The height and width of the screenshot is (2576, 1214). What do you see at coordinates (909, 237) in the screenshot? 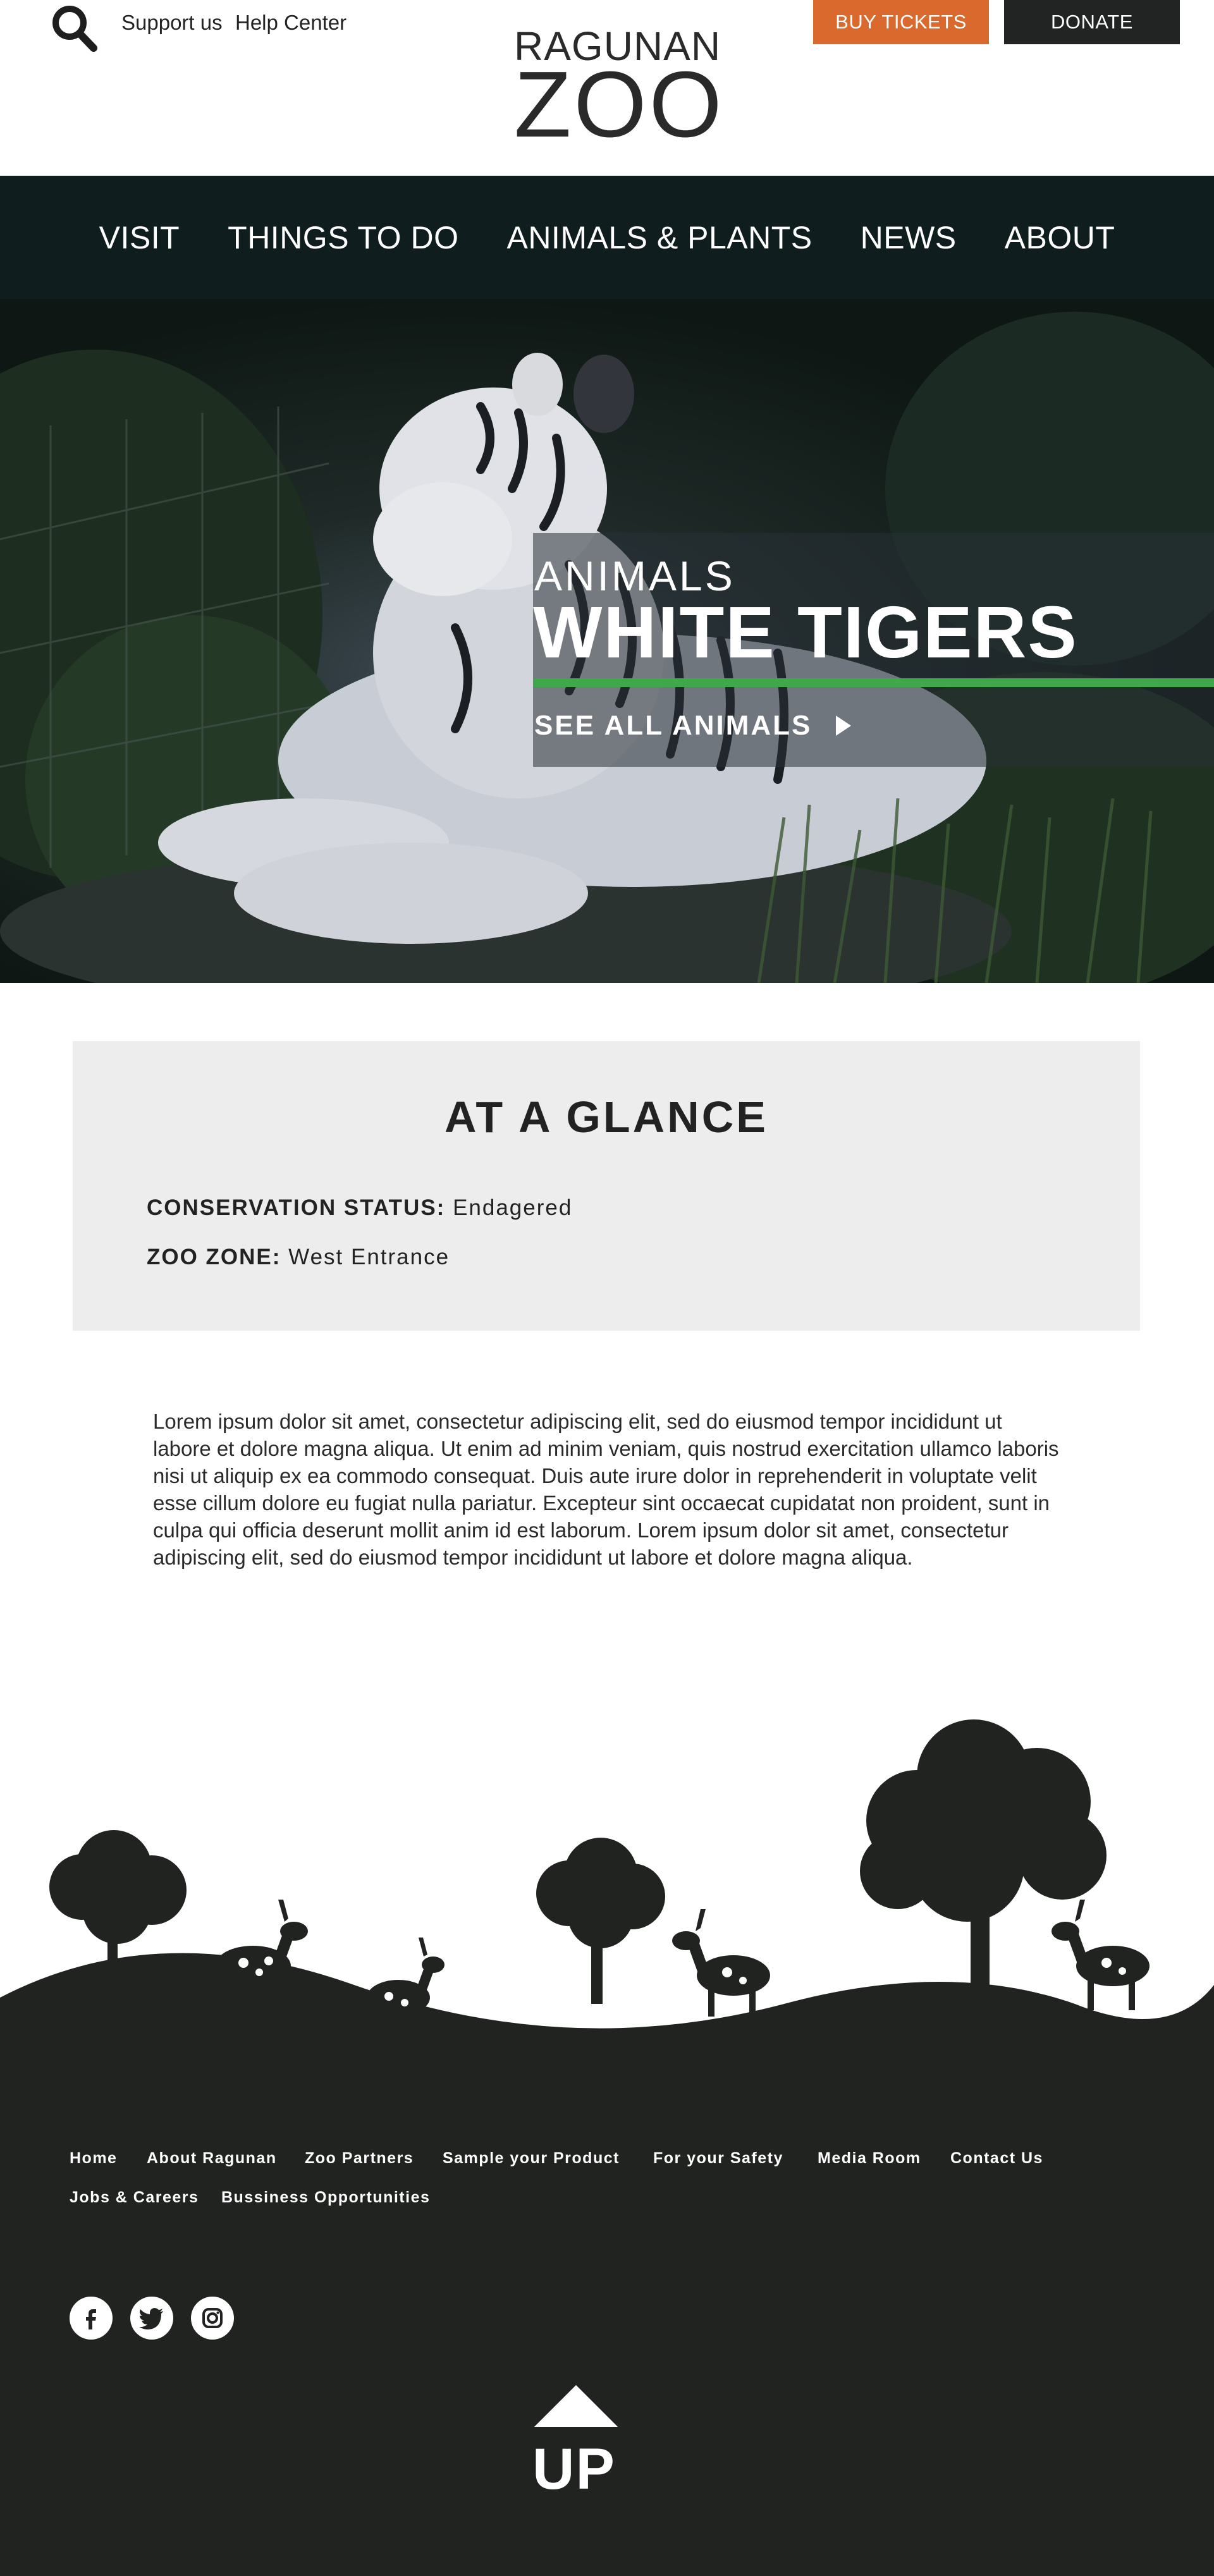
I see `nav-item-news: NEWS` at bounding box center [909, 237].